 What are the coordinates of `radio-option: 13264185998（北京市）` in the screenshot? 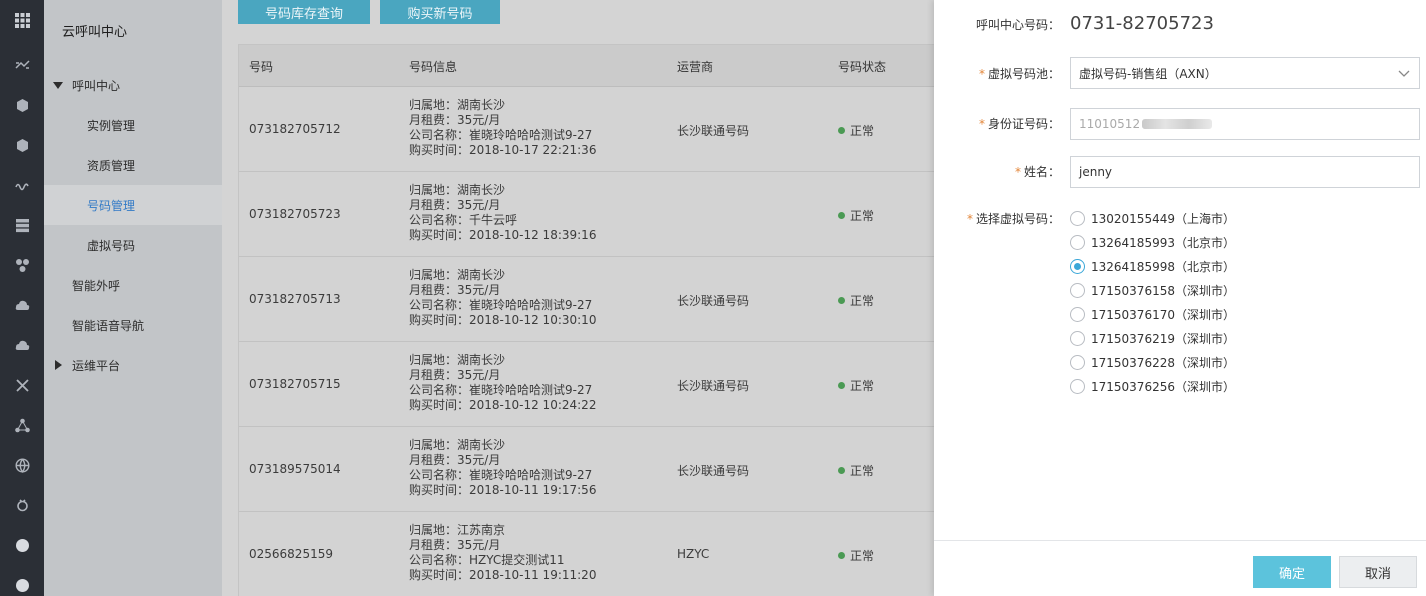 It's located at (1152, 266).